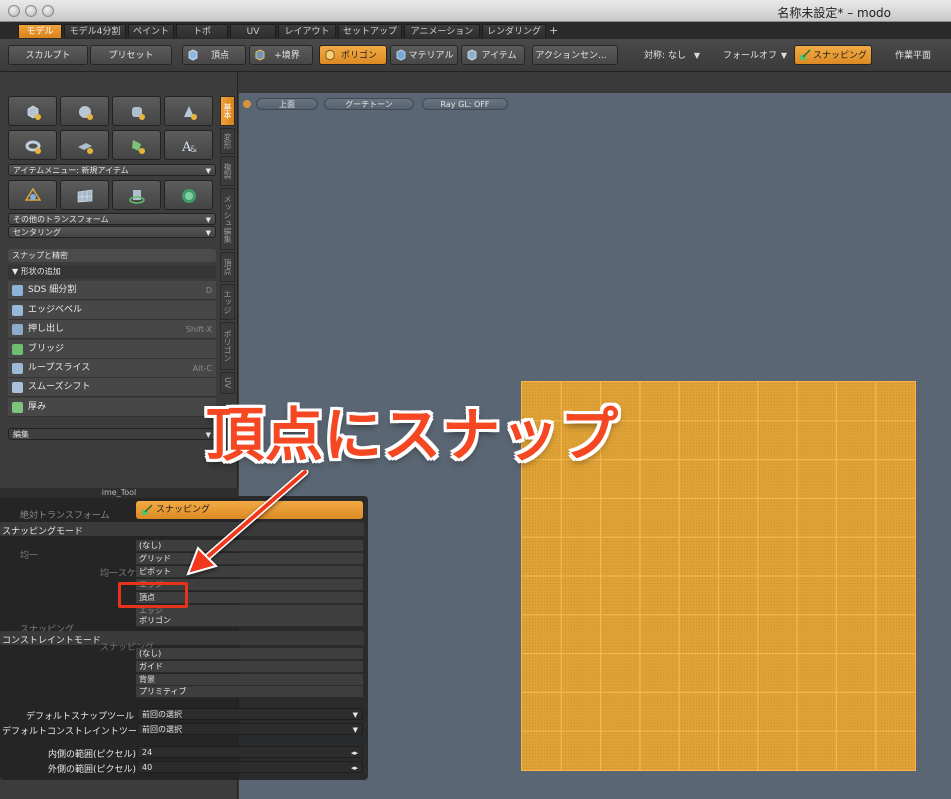 The height and width of the screenshot is (799, 951). What do you see at coordinates (358, 56) in the screenshot?
I see `polygon-mode-label: ポリゴン` at bounding box center [358, 56].